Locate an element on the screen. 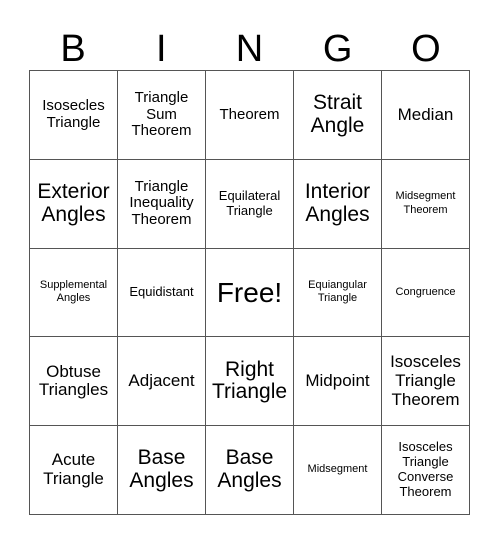 The height and width of the screenshot is (544, 500). bingo-cell: Triangle Sum Theorem is located at coordinates (162, 115).